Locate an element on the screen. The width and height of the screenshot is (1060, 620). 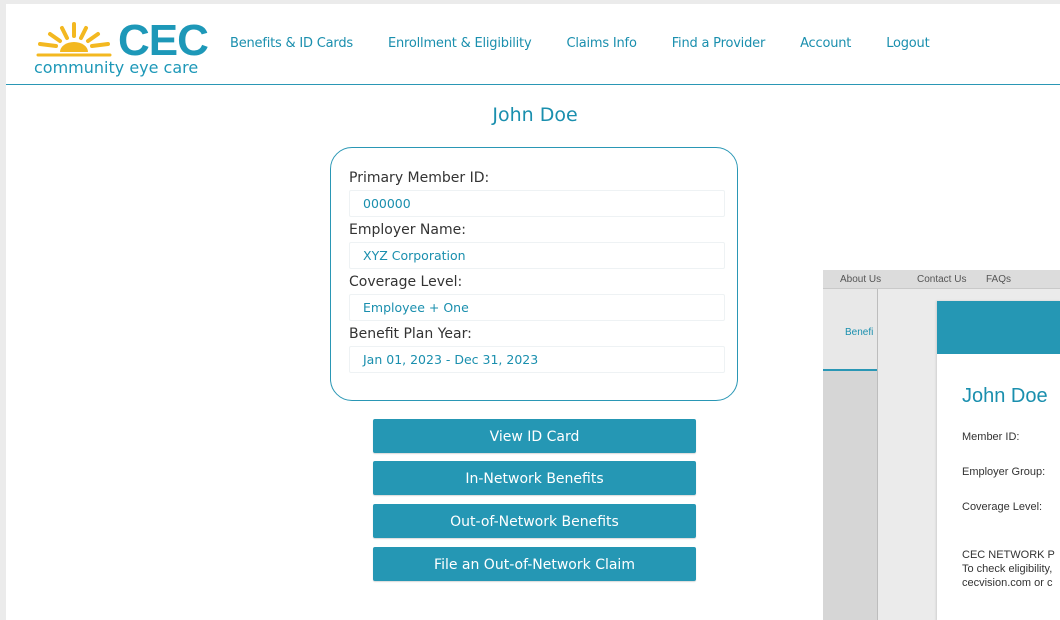
view-id-card-button: View ID Card is located at coordinates (534, 436).